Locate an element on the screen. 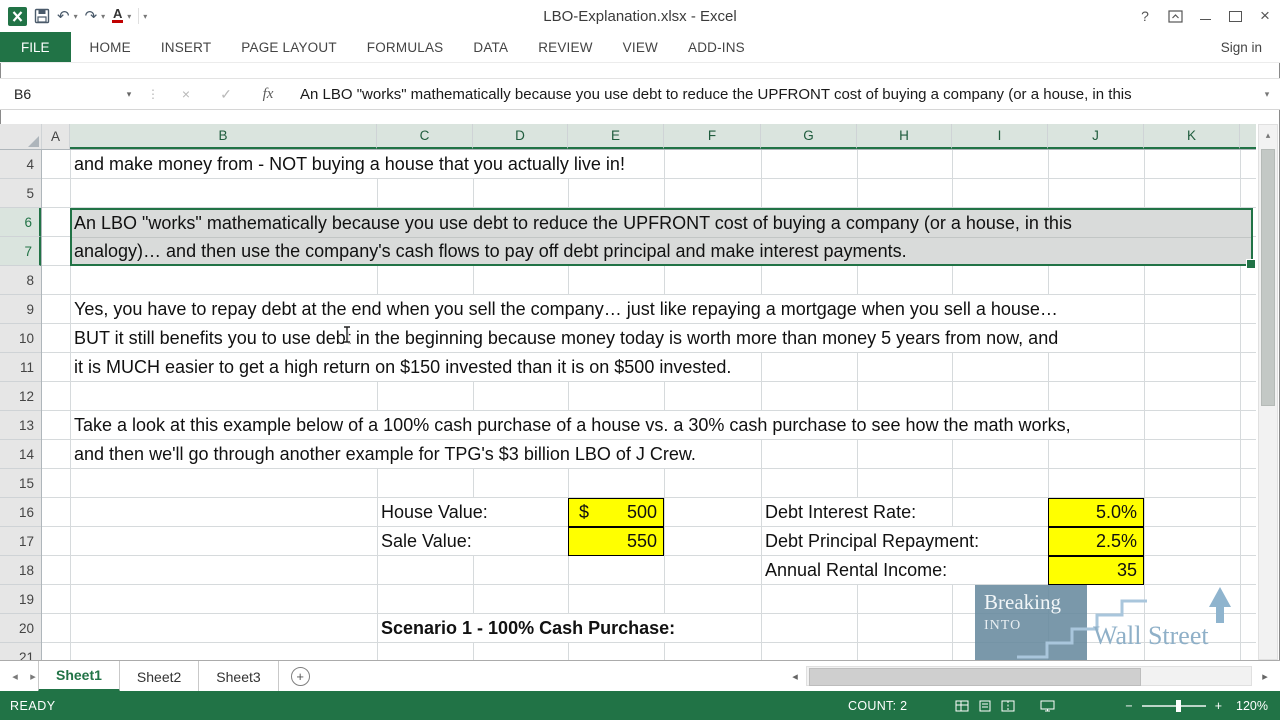 The width and height of the screenshot is (1280, 720). row-header-17: 17 is located at coordinates (20, 541).